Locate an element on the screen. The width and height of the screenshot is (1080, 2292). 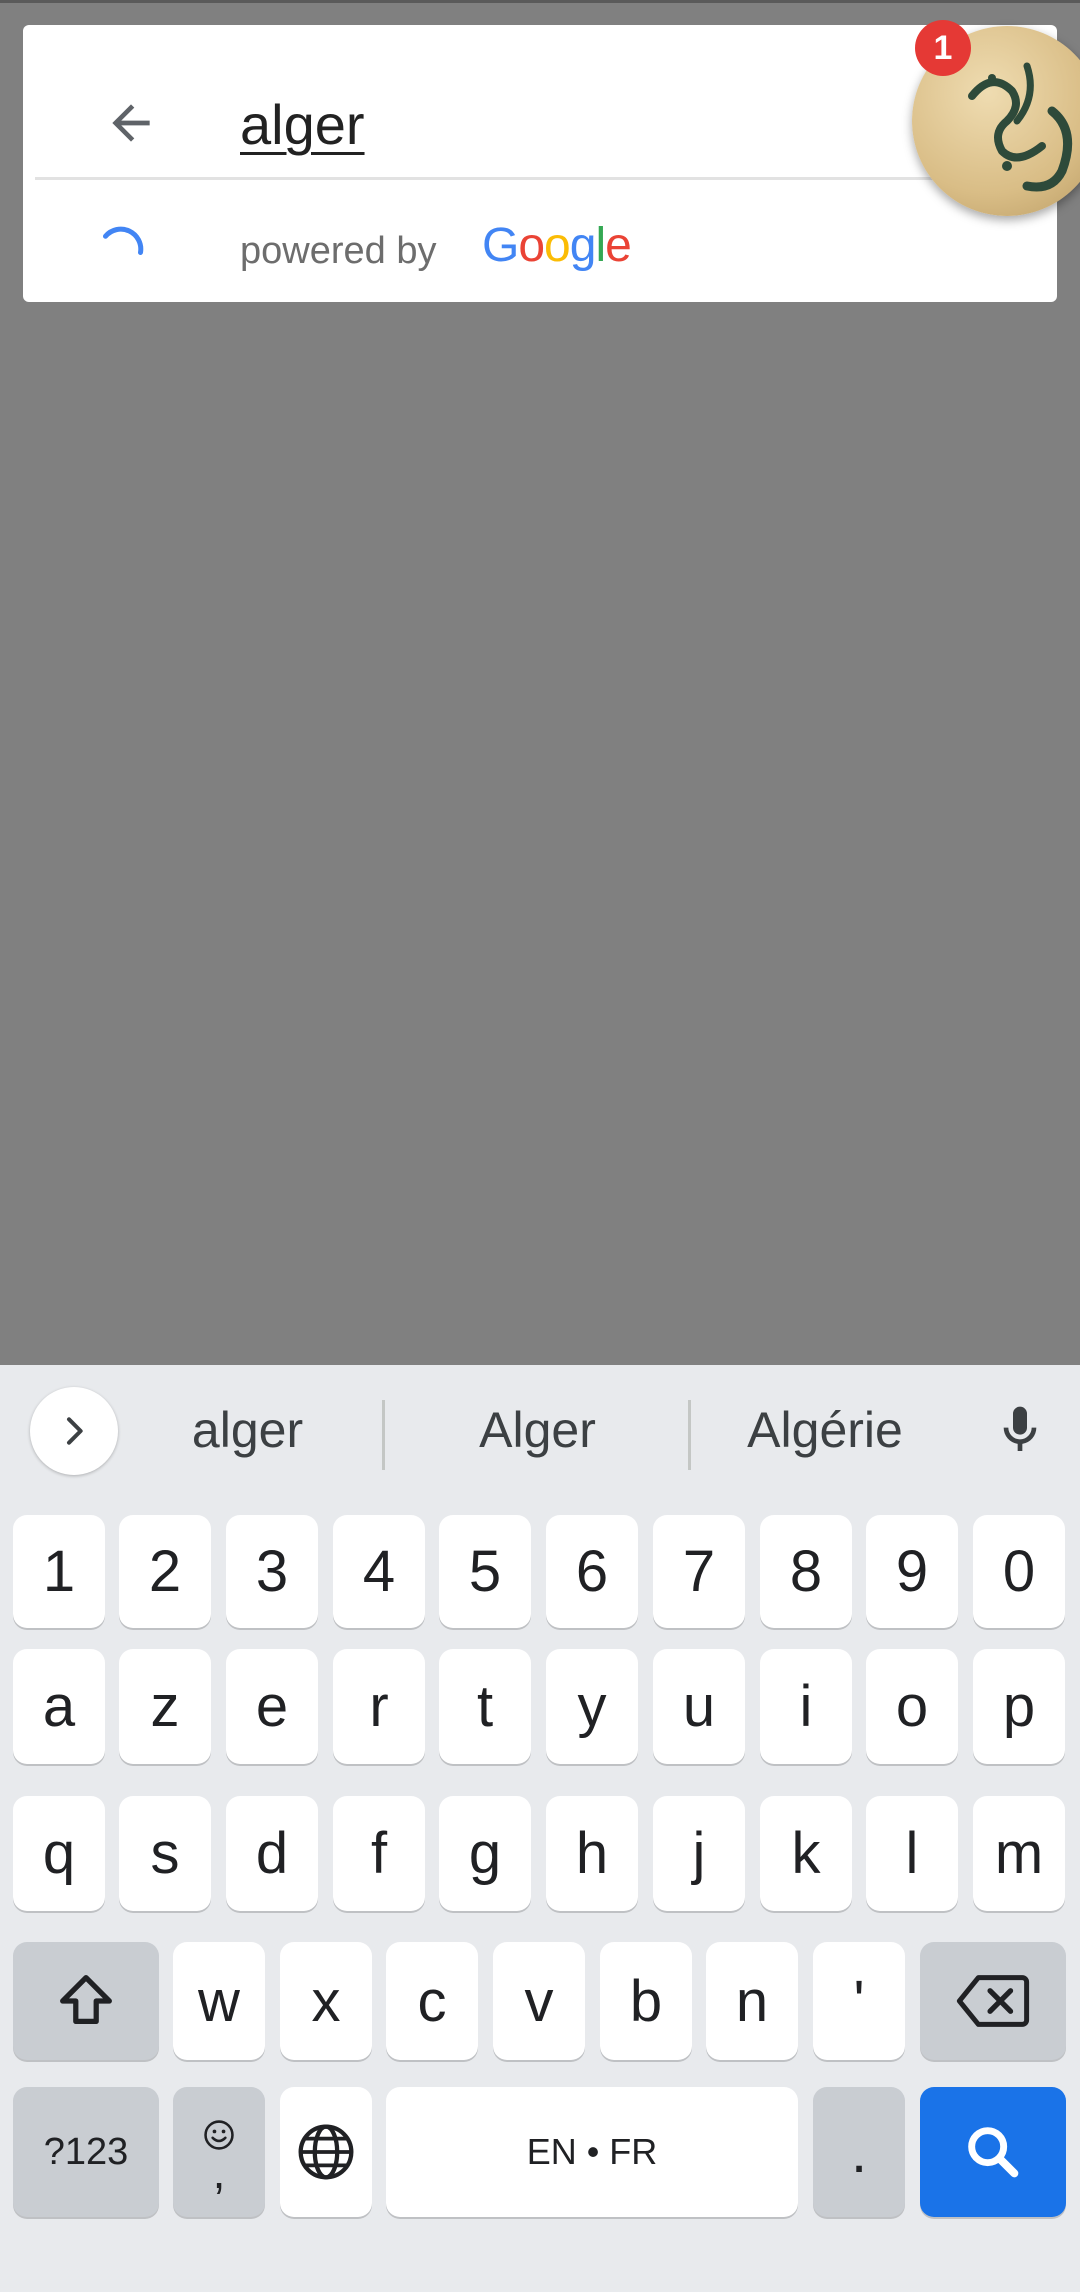
shift-key is located at coordinates (86, 2001).